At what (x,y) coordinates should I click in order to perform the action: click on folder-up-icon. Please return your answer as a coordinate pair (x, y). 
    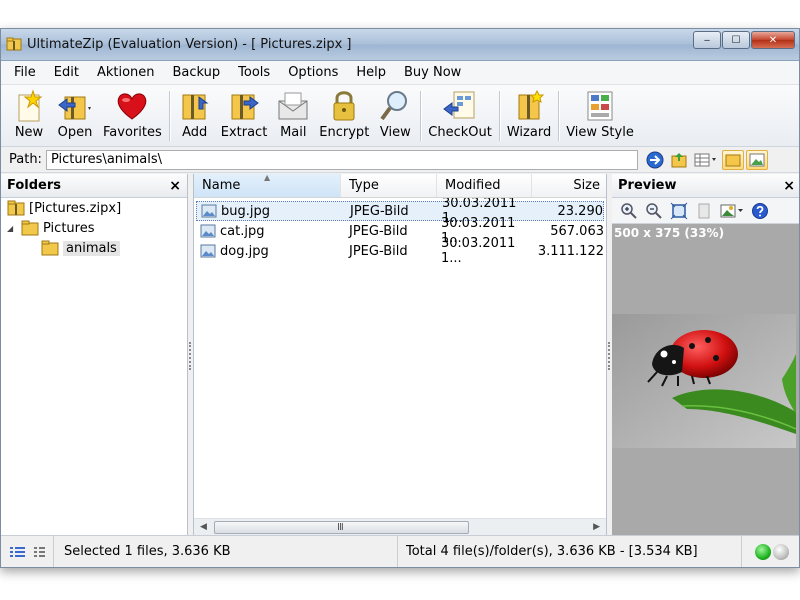
    Looking at the image, I should click on (679, 159).